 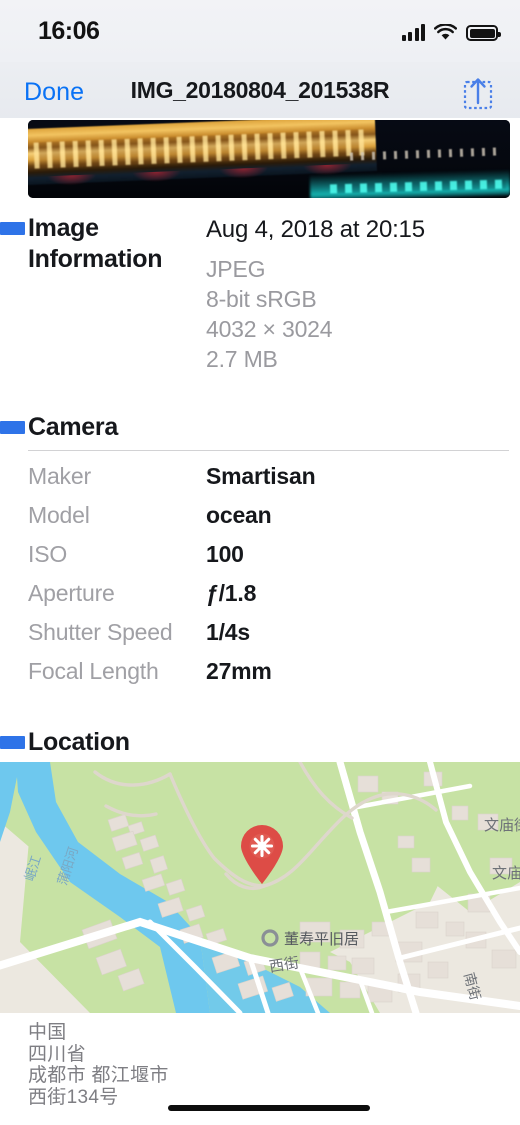 What do you see at coordinates (269, 159) in the screenshot?
I see `photo-preview` at bounding box center [269, 159].